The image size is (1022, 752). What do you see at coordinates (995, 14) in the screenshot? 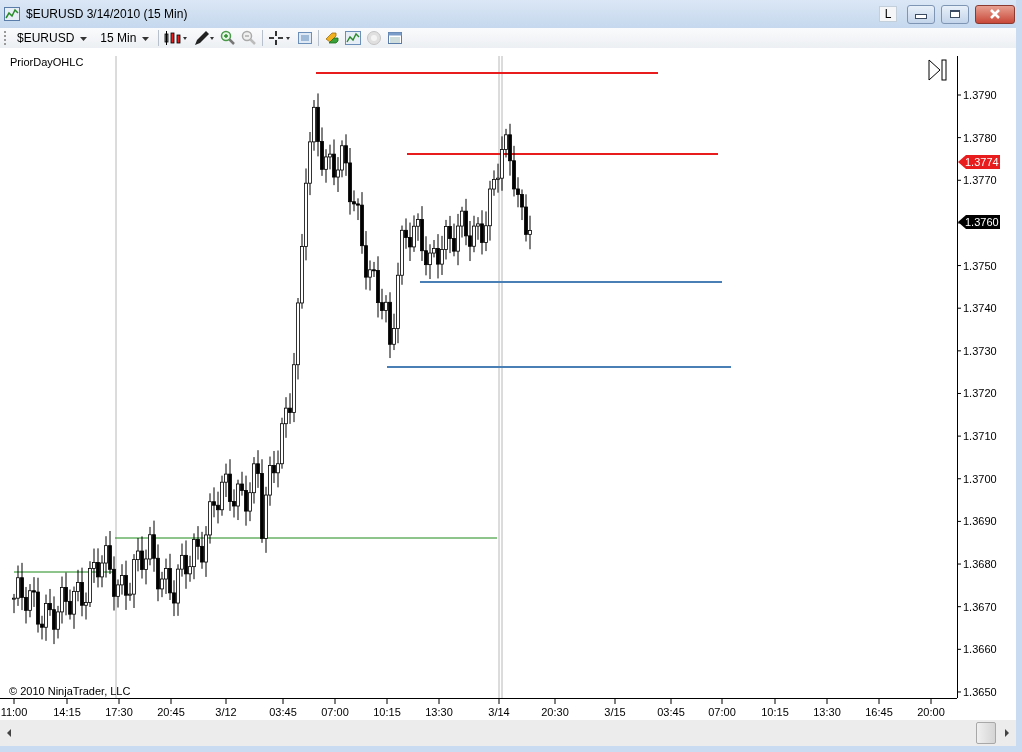
I see `close-icon` at bounding box center [995, 14].